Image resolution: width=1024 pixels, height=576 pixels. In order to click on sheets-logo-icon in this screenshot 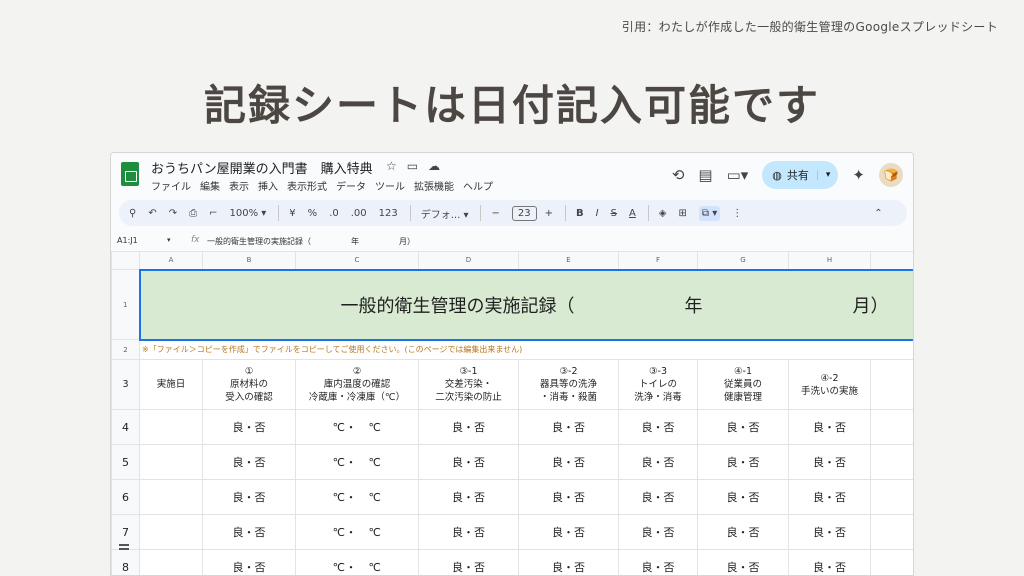, I will do `click(130, 174)`.